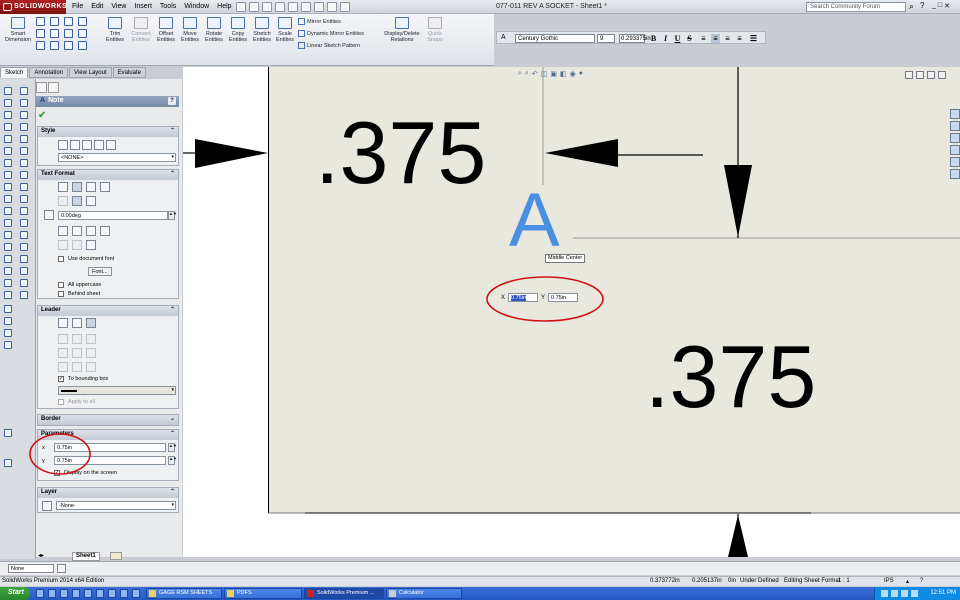 This screenshot has width=960, height=600. Describe the element at coordinates (61, 379) in the screenshot. I see `to-bounding-box-checkbox: ✓` at that location.